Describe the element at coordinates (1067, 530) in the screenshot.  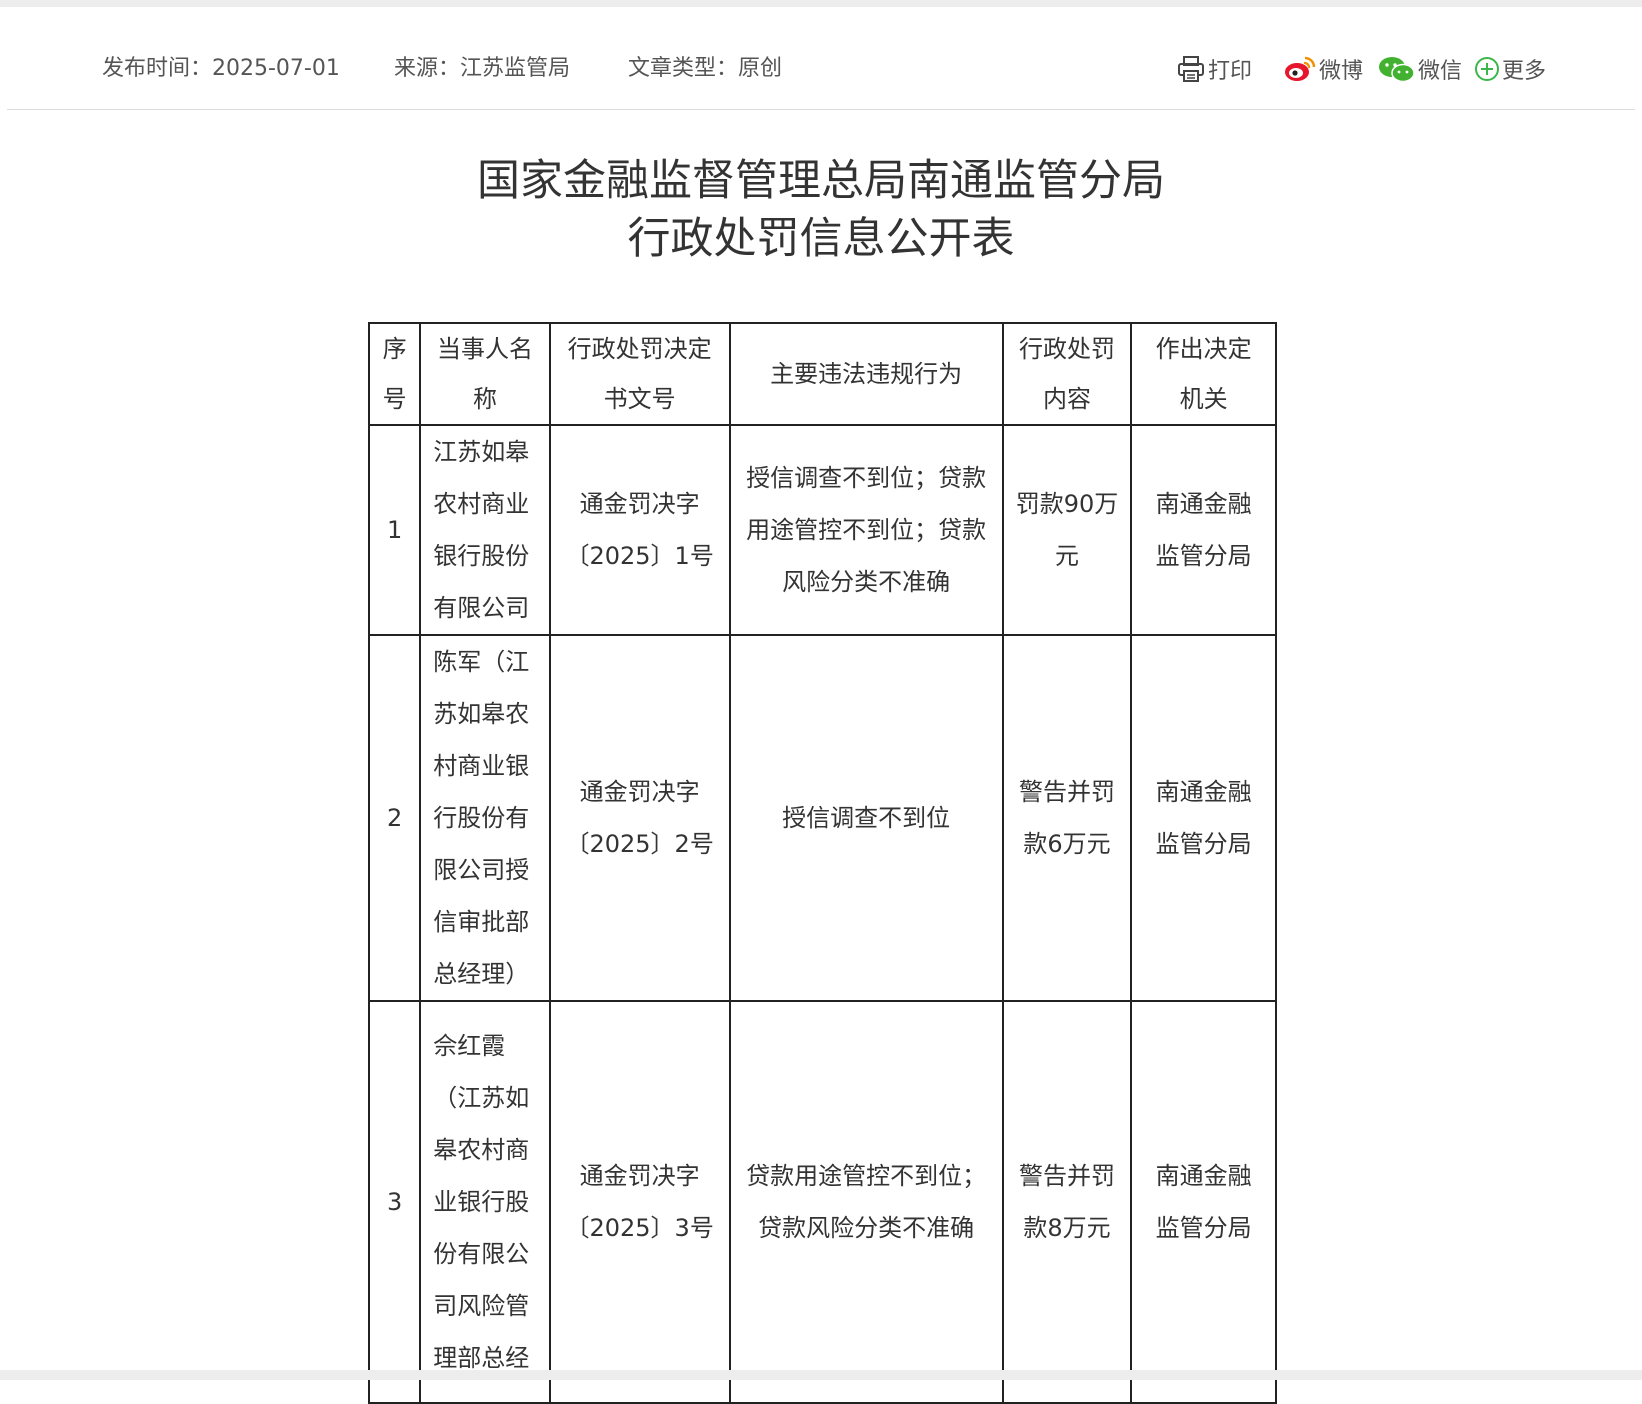
I see `penalty-content: 罚款90万元` at that location.